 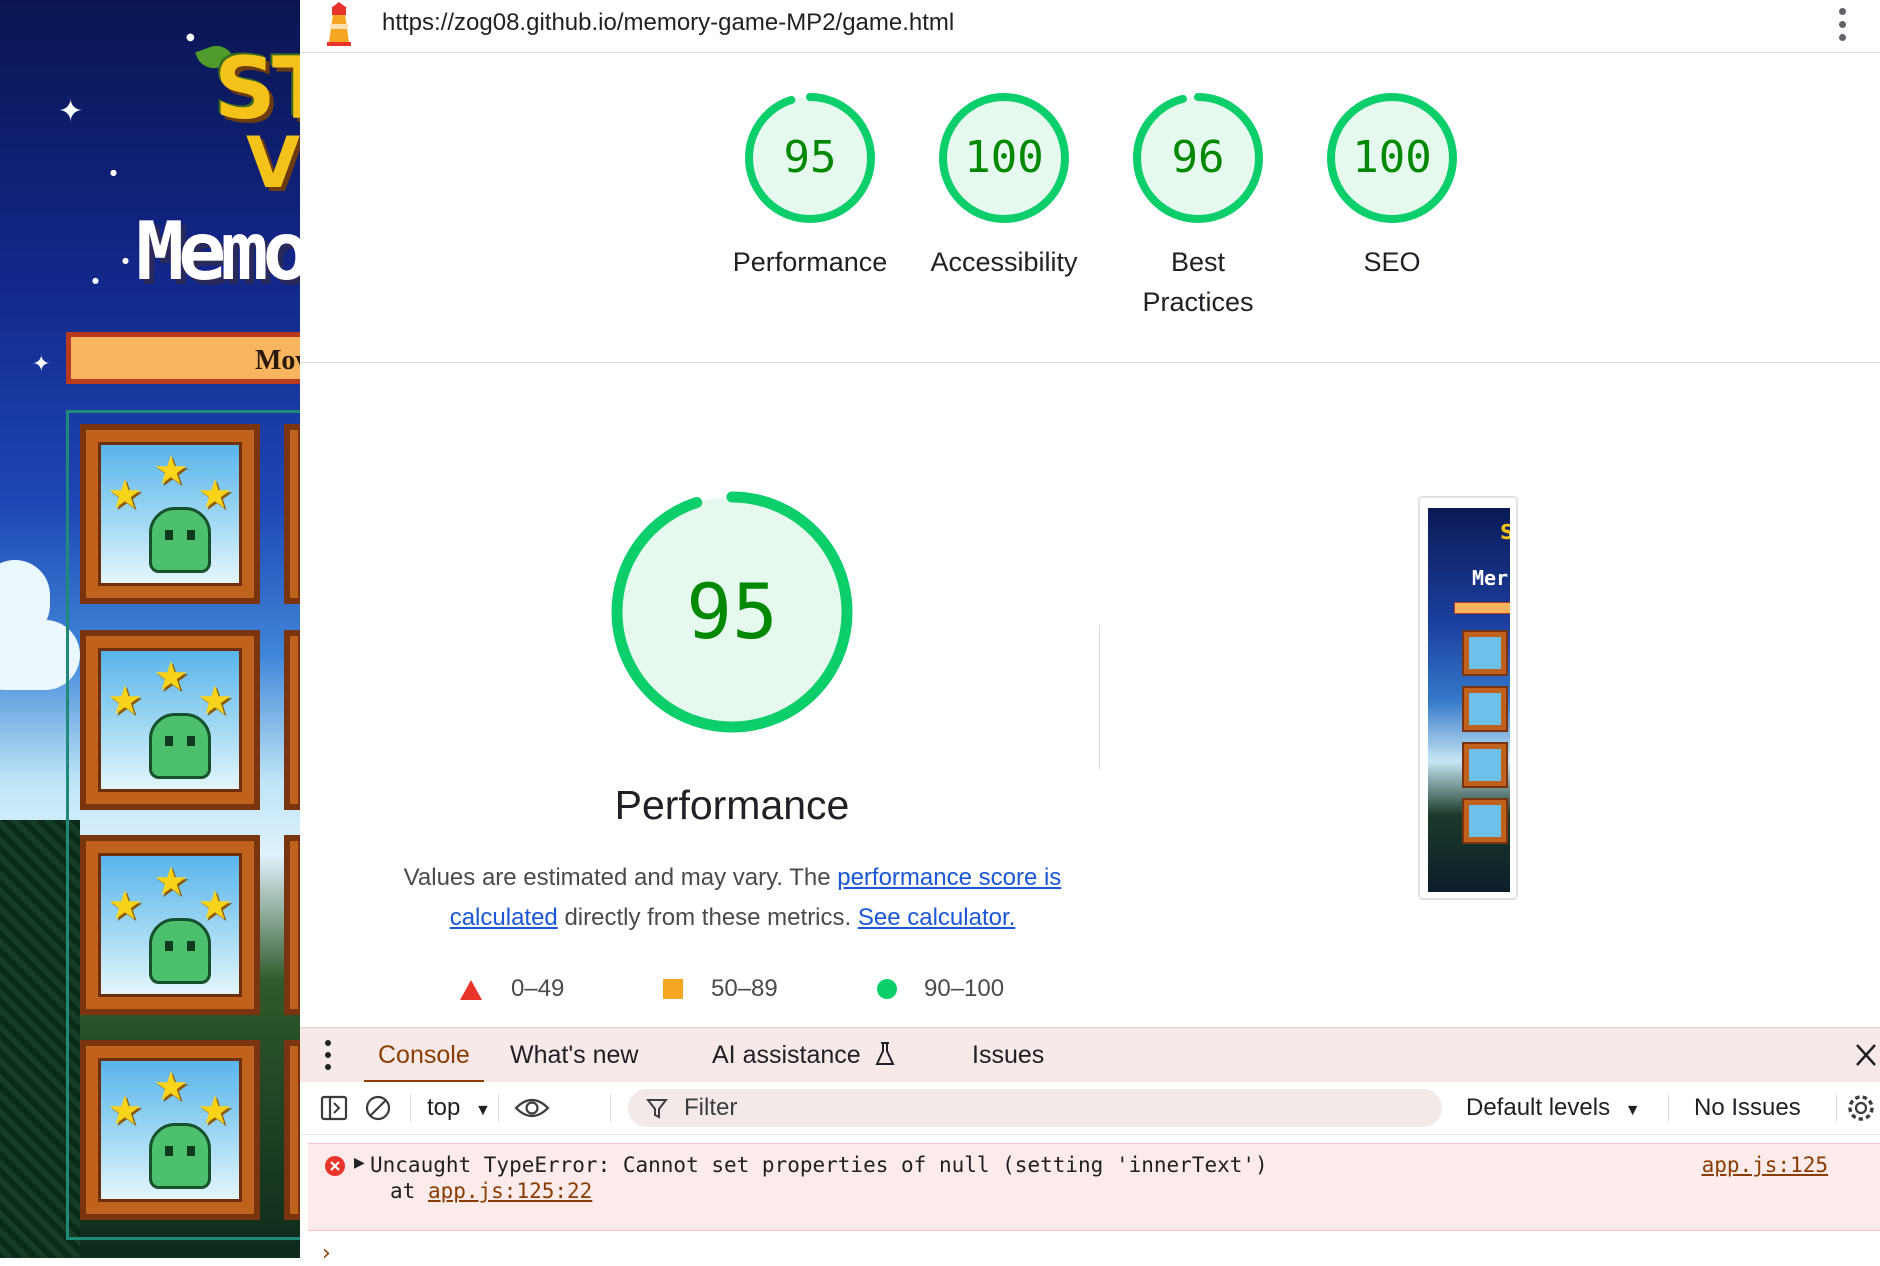 I want to click on thumb-title: Mer, so click(x=1490, y=578).